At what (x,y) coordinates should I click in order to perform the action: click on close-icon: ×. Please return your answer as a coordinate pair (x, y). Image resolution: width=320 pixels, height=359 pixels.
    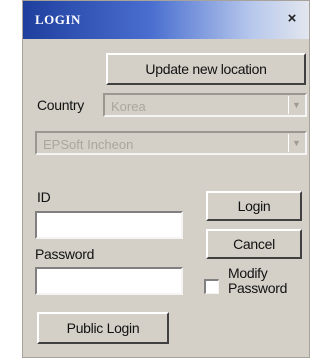
    Looking at the image, I should click on (292, 19).